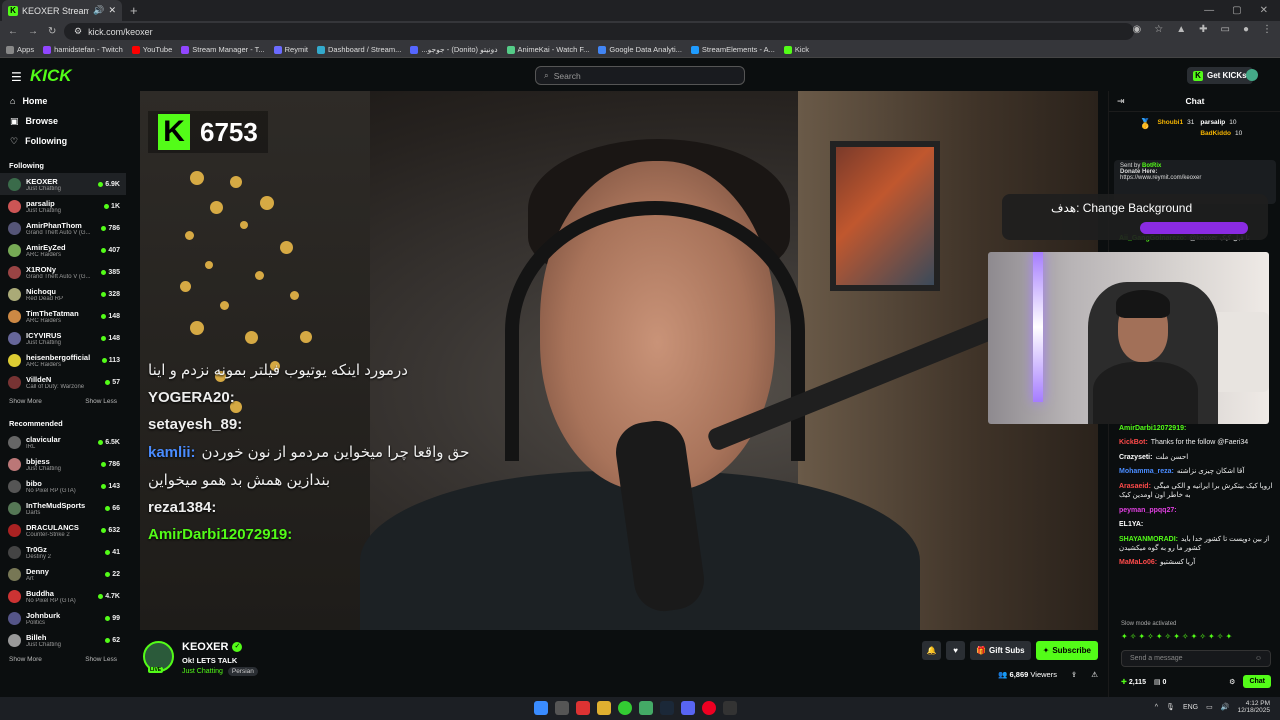  Describe the element at coordinates (1148, 539) in the screenshot. I see `chat-username: SHAYANMORADI:` at that location.